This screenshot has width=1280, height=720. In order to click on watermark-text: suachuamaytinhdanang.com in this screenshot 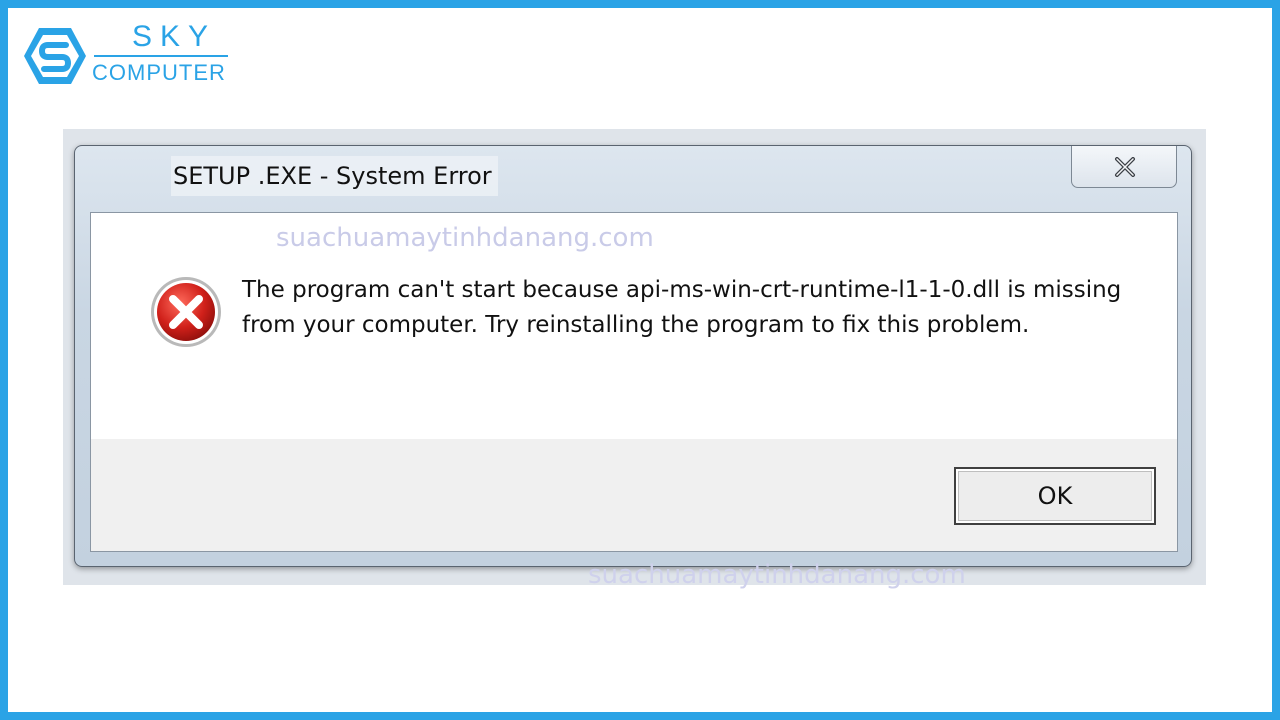, I will do `click(465, 238)`.